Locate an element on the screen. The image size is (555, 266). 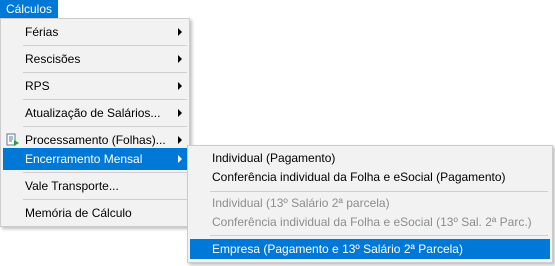
submenu-item-label: Individual (Pagamento) is located at coordinates (274, 158).